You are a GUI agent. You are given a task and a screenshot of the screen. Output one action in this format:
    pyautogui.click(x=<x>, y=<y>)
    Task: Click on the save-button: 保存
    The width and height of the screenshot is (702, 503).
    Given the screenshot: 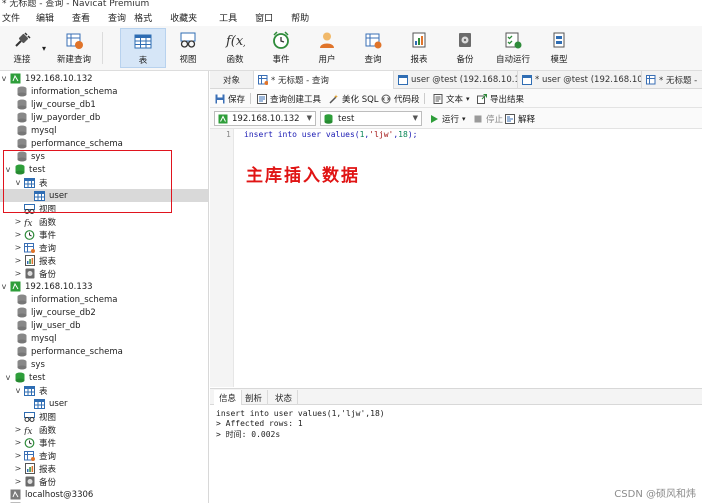 What is the action you would take?
    pyautogui.click(x=229, y=98)
    